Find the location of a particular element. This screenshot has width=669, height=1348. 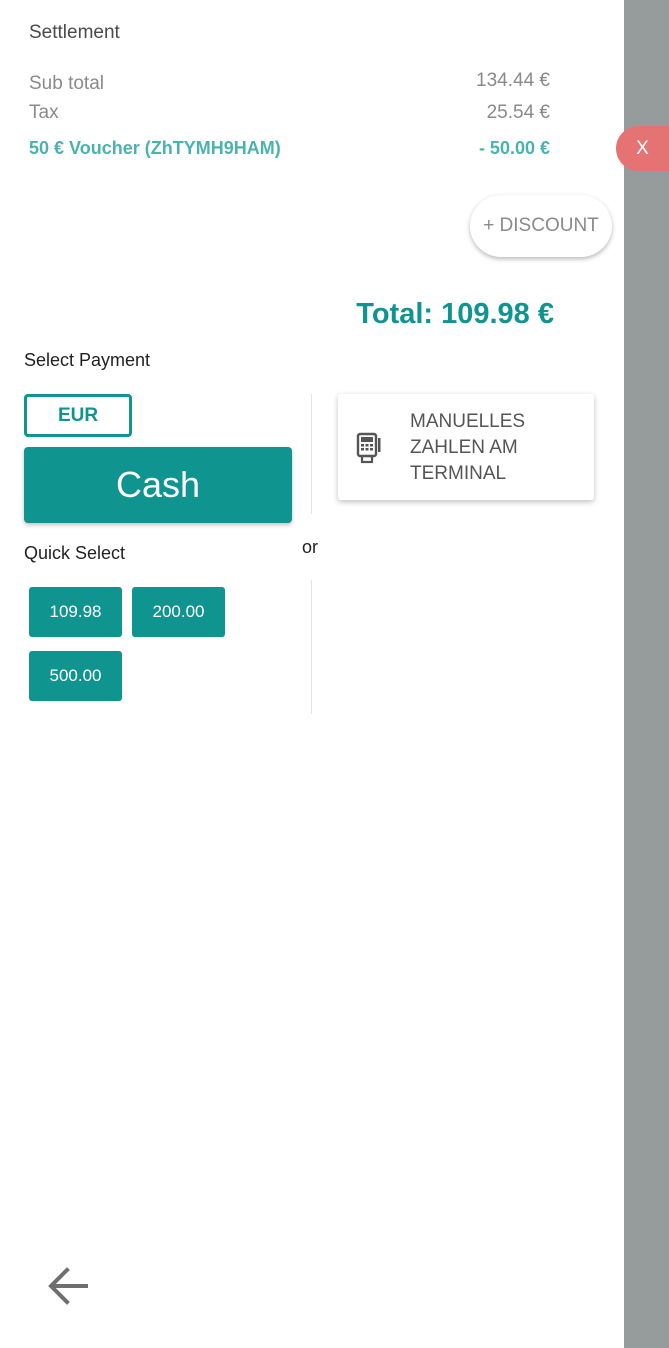

settlement-title: Settlement is located at coordinates (74, 32).